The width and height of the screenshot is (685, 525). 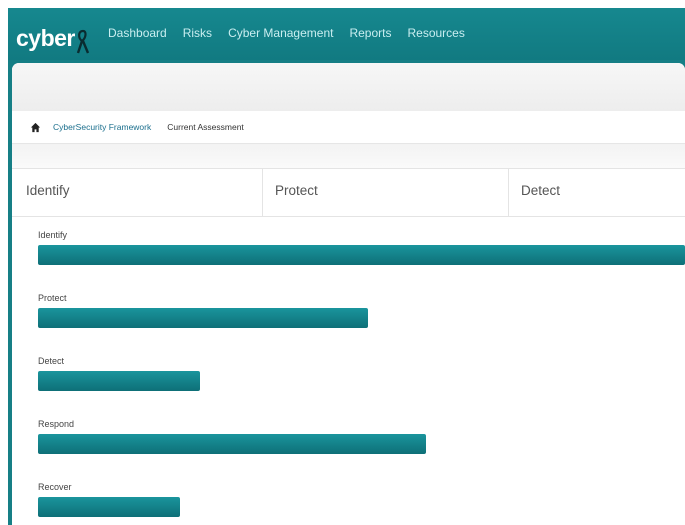 What do you see at coordinates (596, 192) in the screenshot?
I see `tab-detect: Detect` at bounding box center [596, 192].